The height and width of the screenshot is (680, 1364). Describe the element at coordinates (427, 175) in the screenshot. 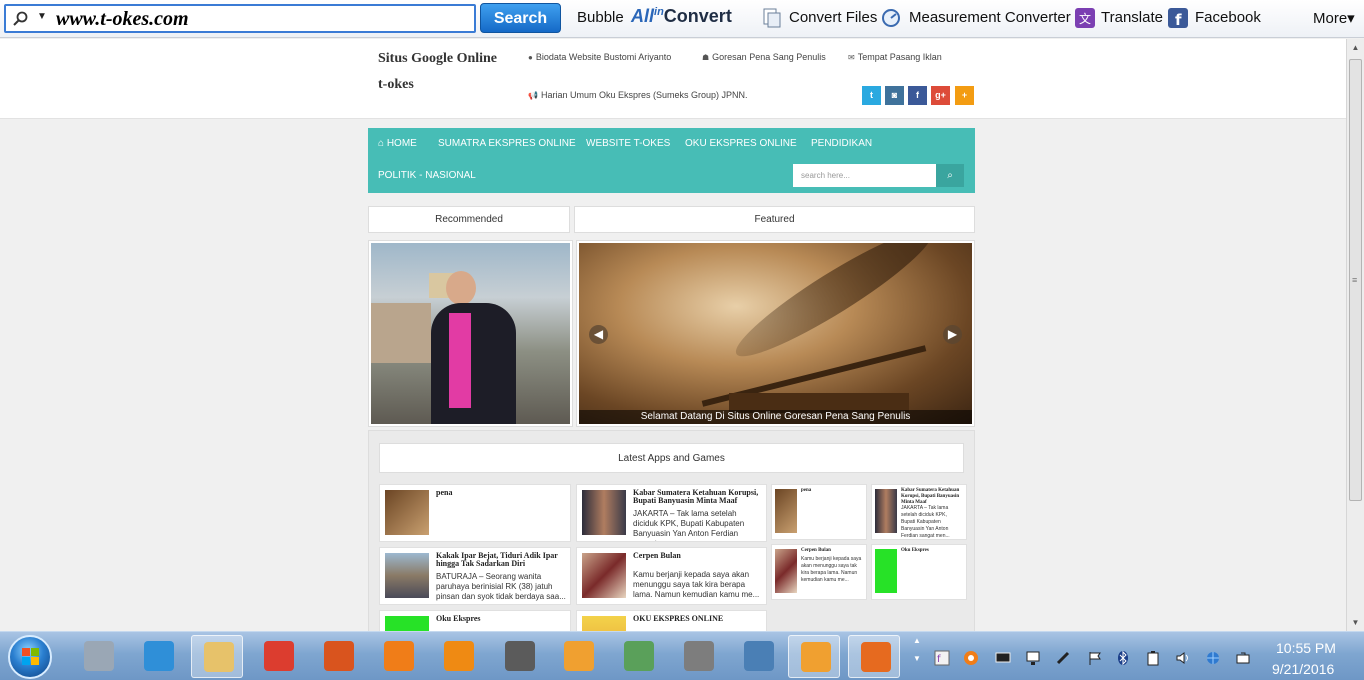

I see `nav-politik: POLITIK - NASIONAL` at that location.